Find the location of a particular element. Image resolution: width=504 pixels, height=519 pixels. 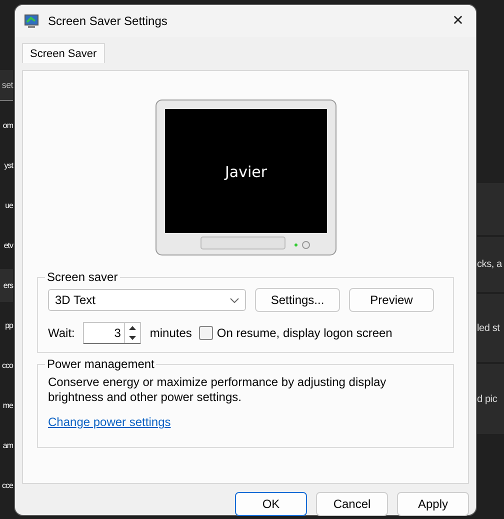

group-label: Power management is located at coordinates (101, 364).